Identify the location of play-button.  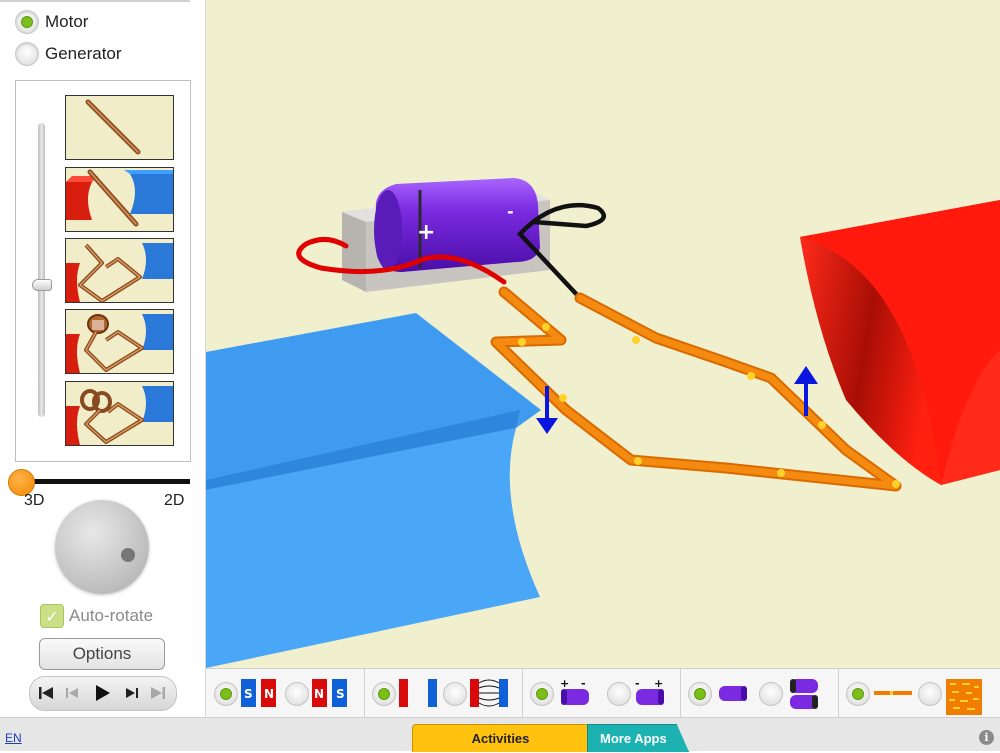
(102, 693).